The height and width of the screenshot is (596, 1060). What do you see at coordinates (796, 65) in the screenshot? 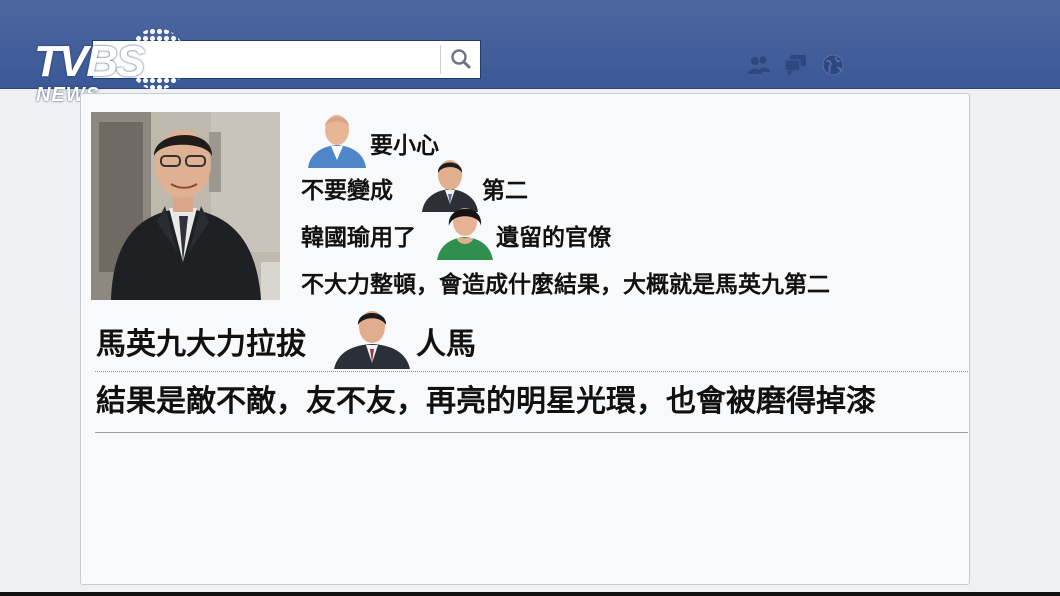
I see `messages-icon` at bounding box center [796, 65].